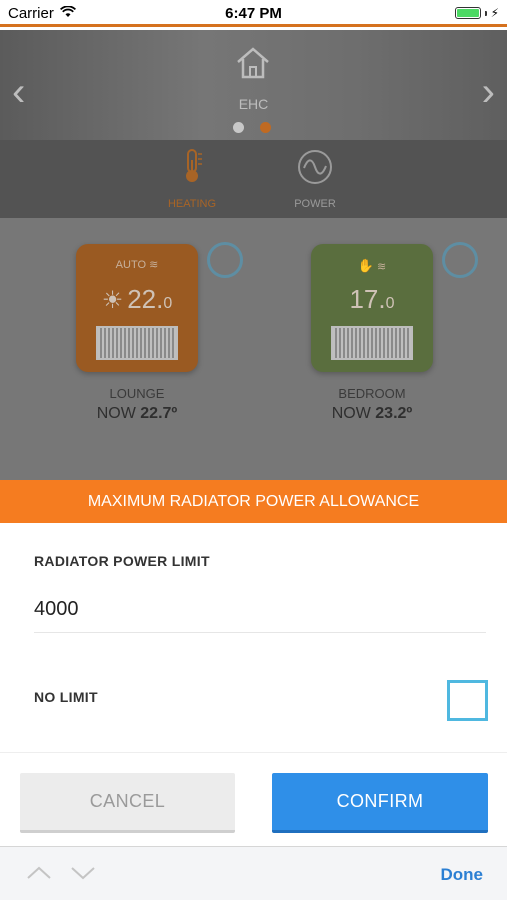 This screenshot has height=900, width=507. Describe the element at coordinates (83, 875) in the screenshot. I see `chevron-down-icon` at that location.